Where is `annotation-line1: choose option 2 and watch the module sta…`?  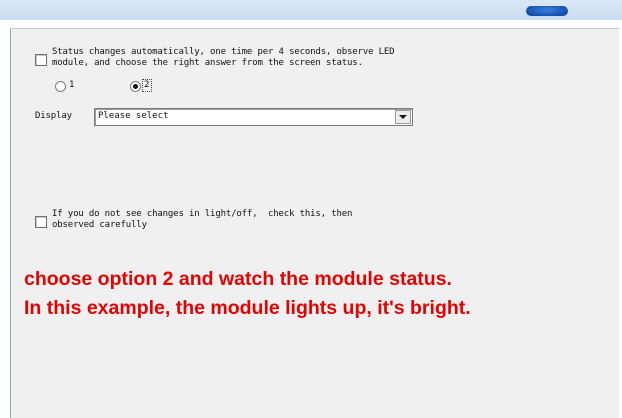 annotation-line1: choose option 2 and watch the module sta… is located at coordinates (238, 279).